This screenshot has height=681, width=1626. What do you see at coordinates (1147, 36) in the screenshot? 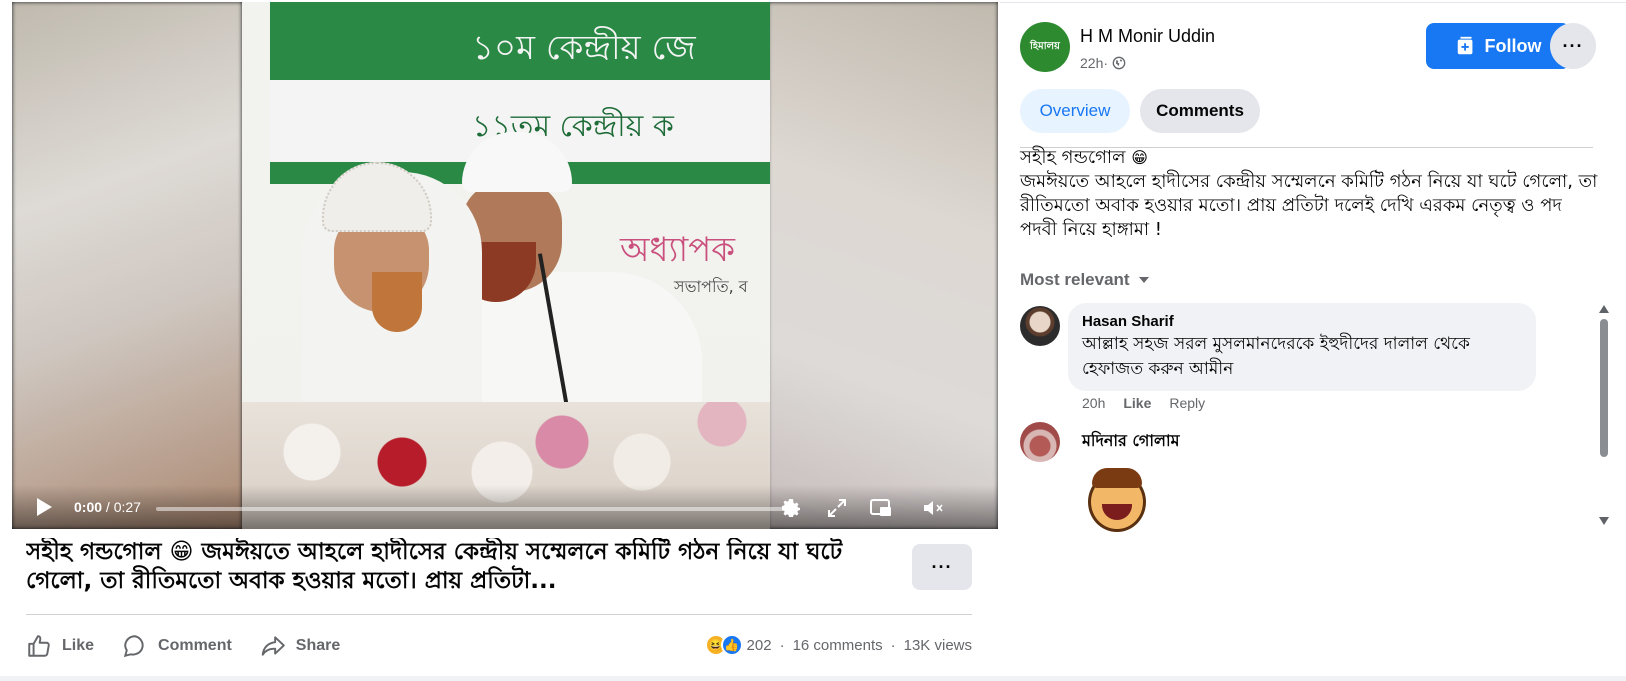
I see `page-name: H M Monir Uddin` at bounding box center [1147, 36].